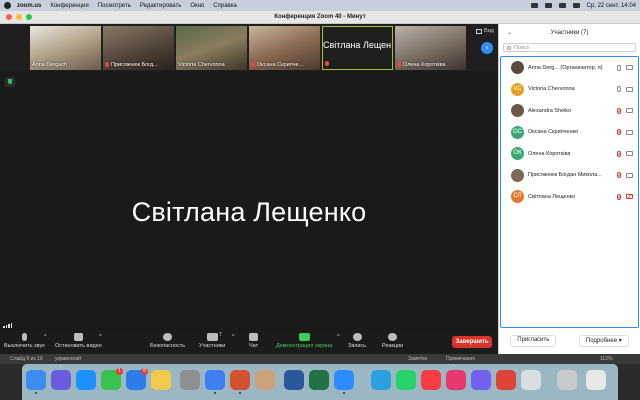 The image size is (640, 400). What do you see at coordinates (24, 341) in the screenshot?
I see `mute-button: Выключить звук` at bounding box center [24, 341].